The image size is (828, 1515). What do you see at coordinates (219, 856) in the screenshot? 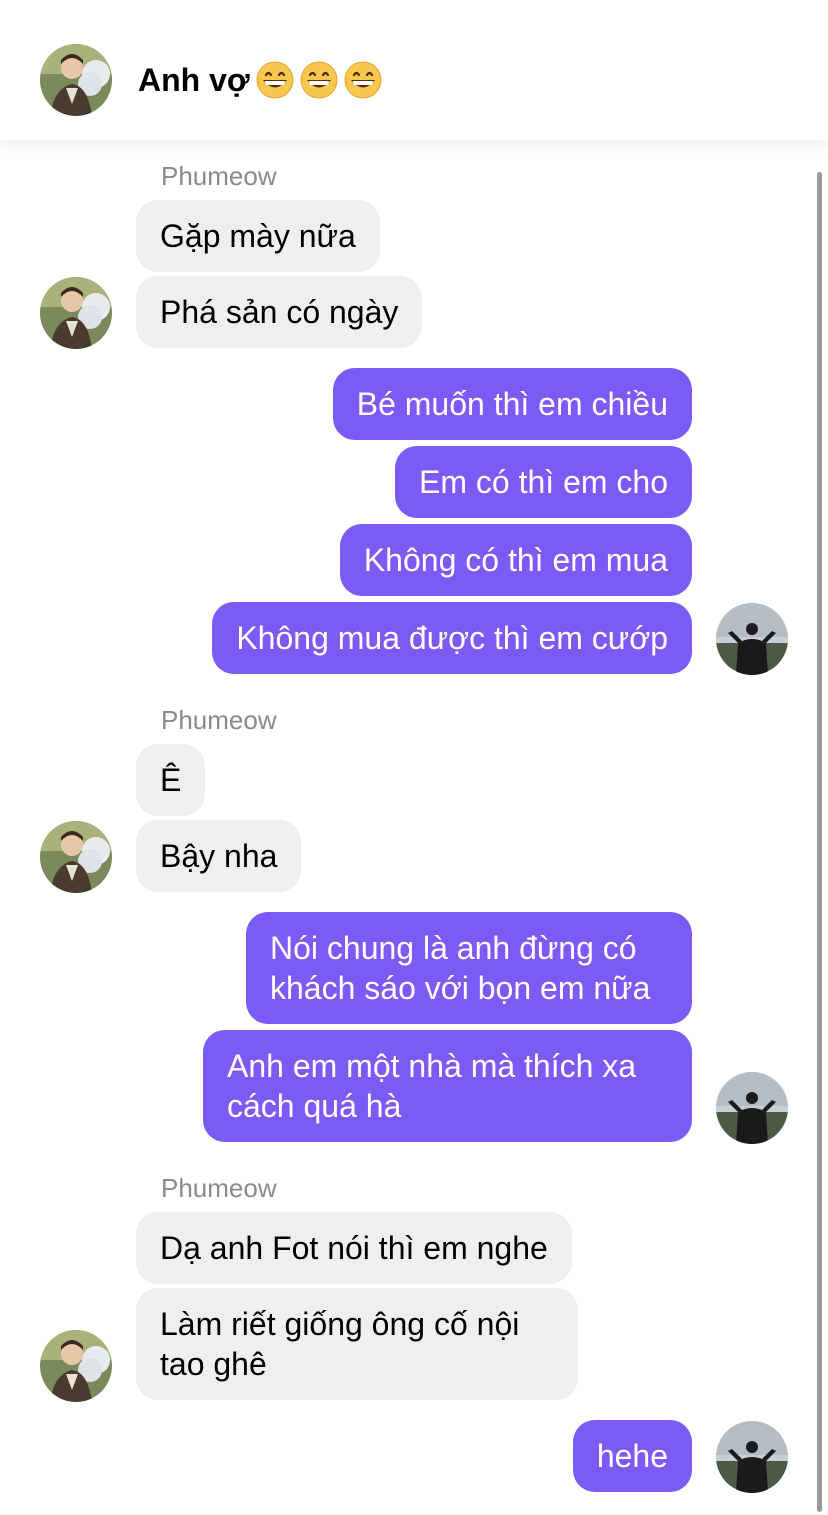
I see `incoming-message-bubble: Bậy nha` at bounding box center [219, 856].